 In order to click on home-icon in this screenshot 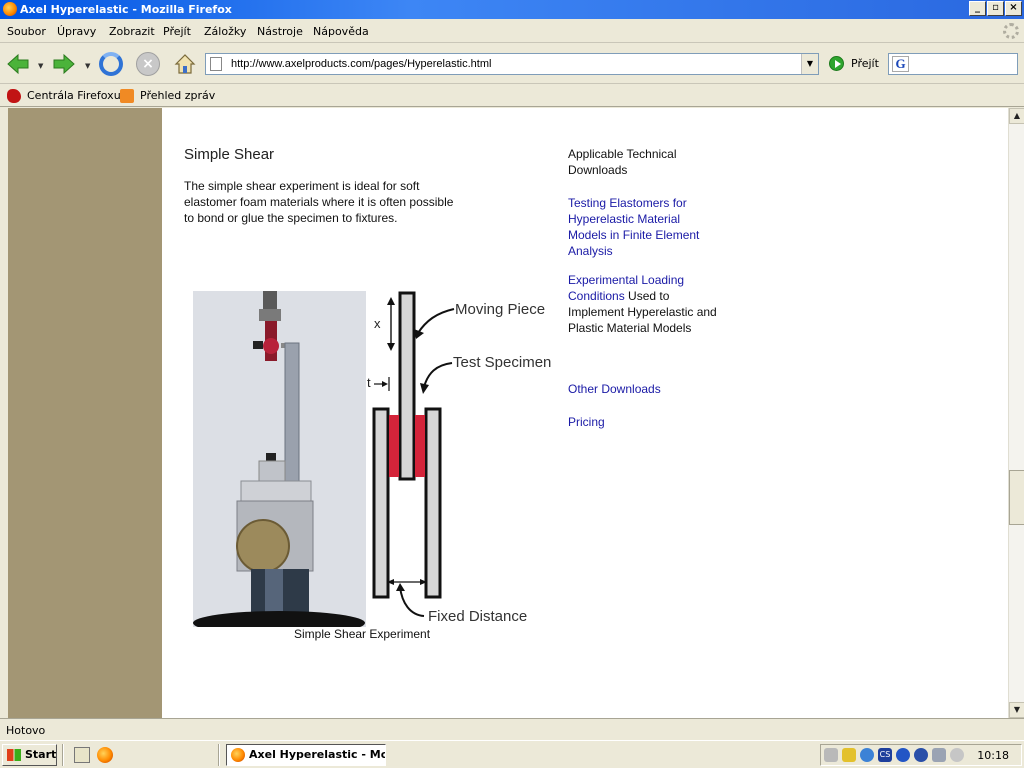, I will do `click(185, 64)`.